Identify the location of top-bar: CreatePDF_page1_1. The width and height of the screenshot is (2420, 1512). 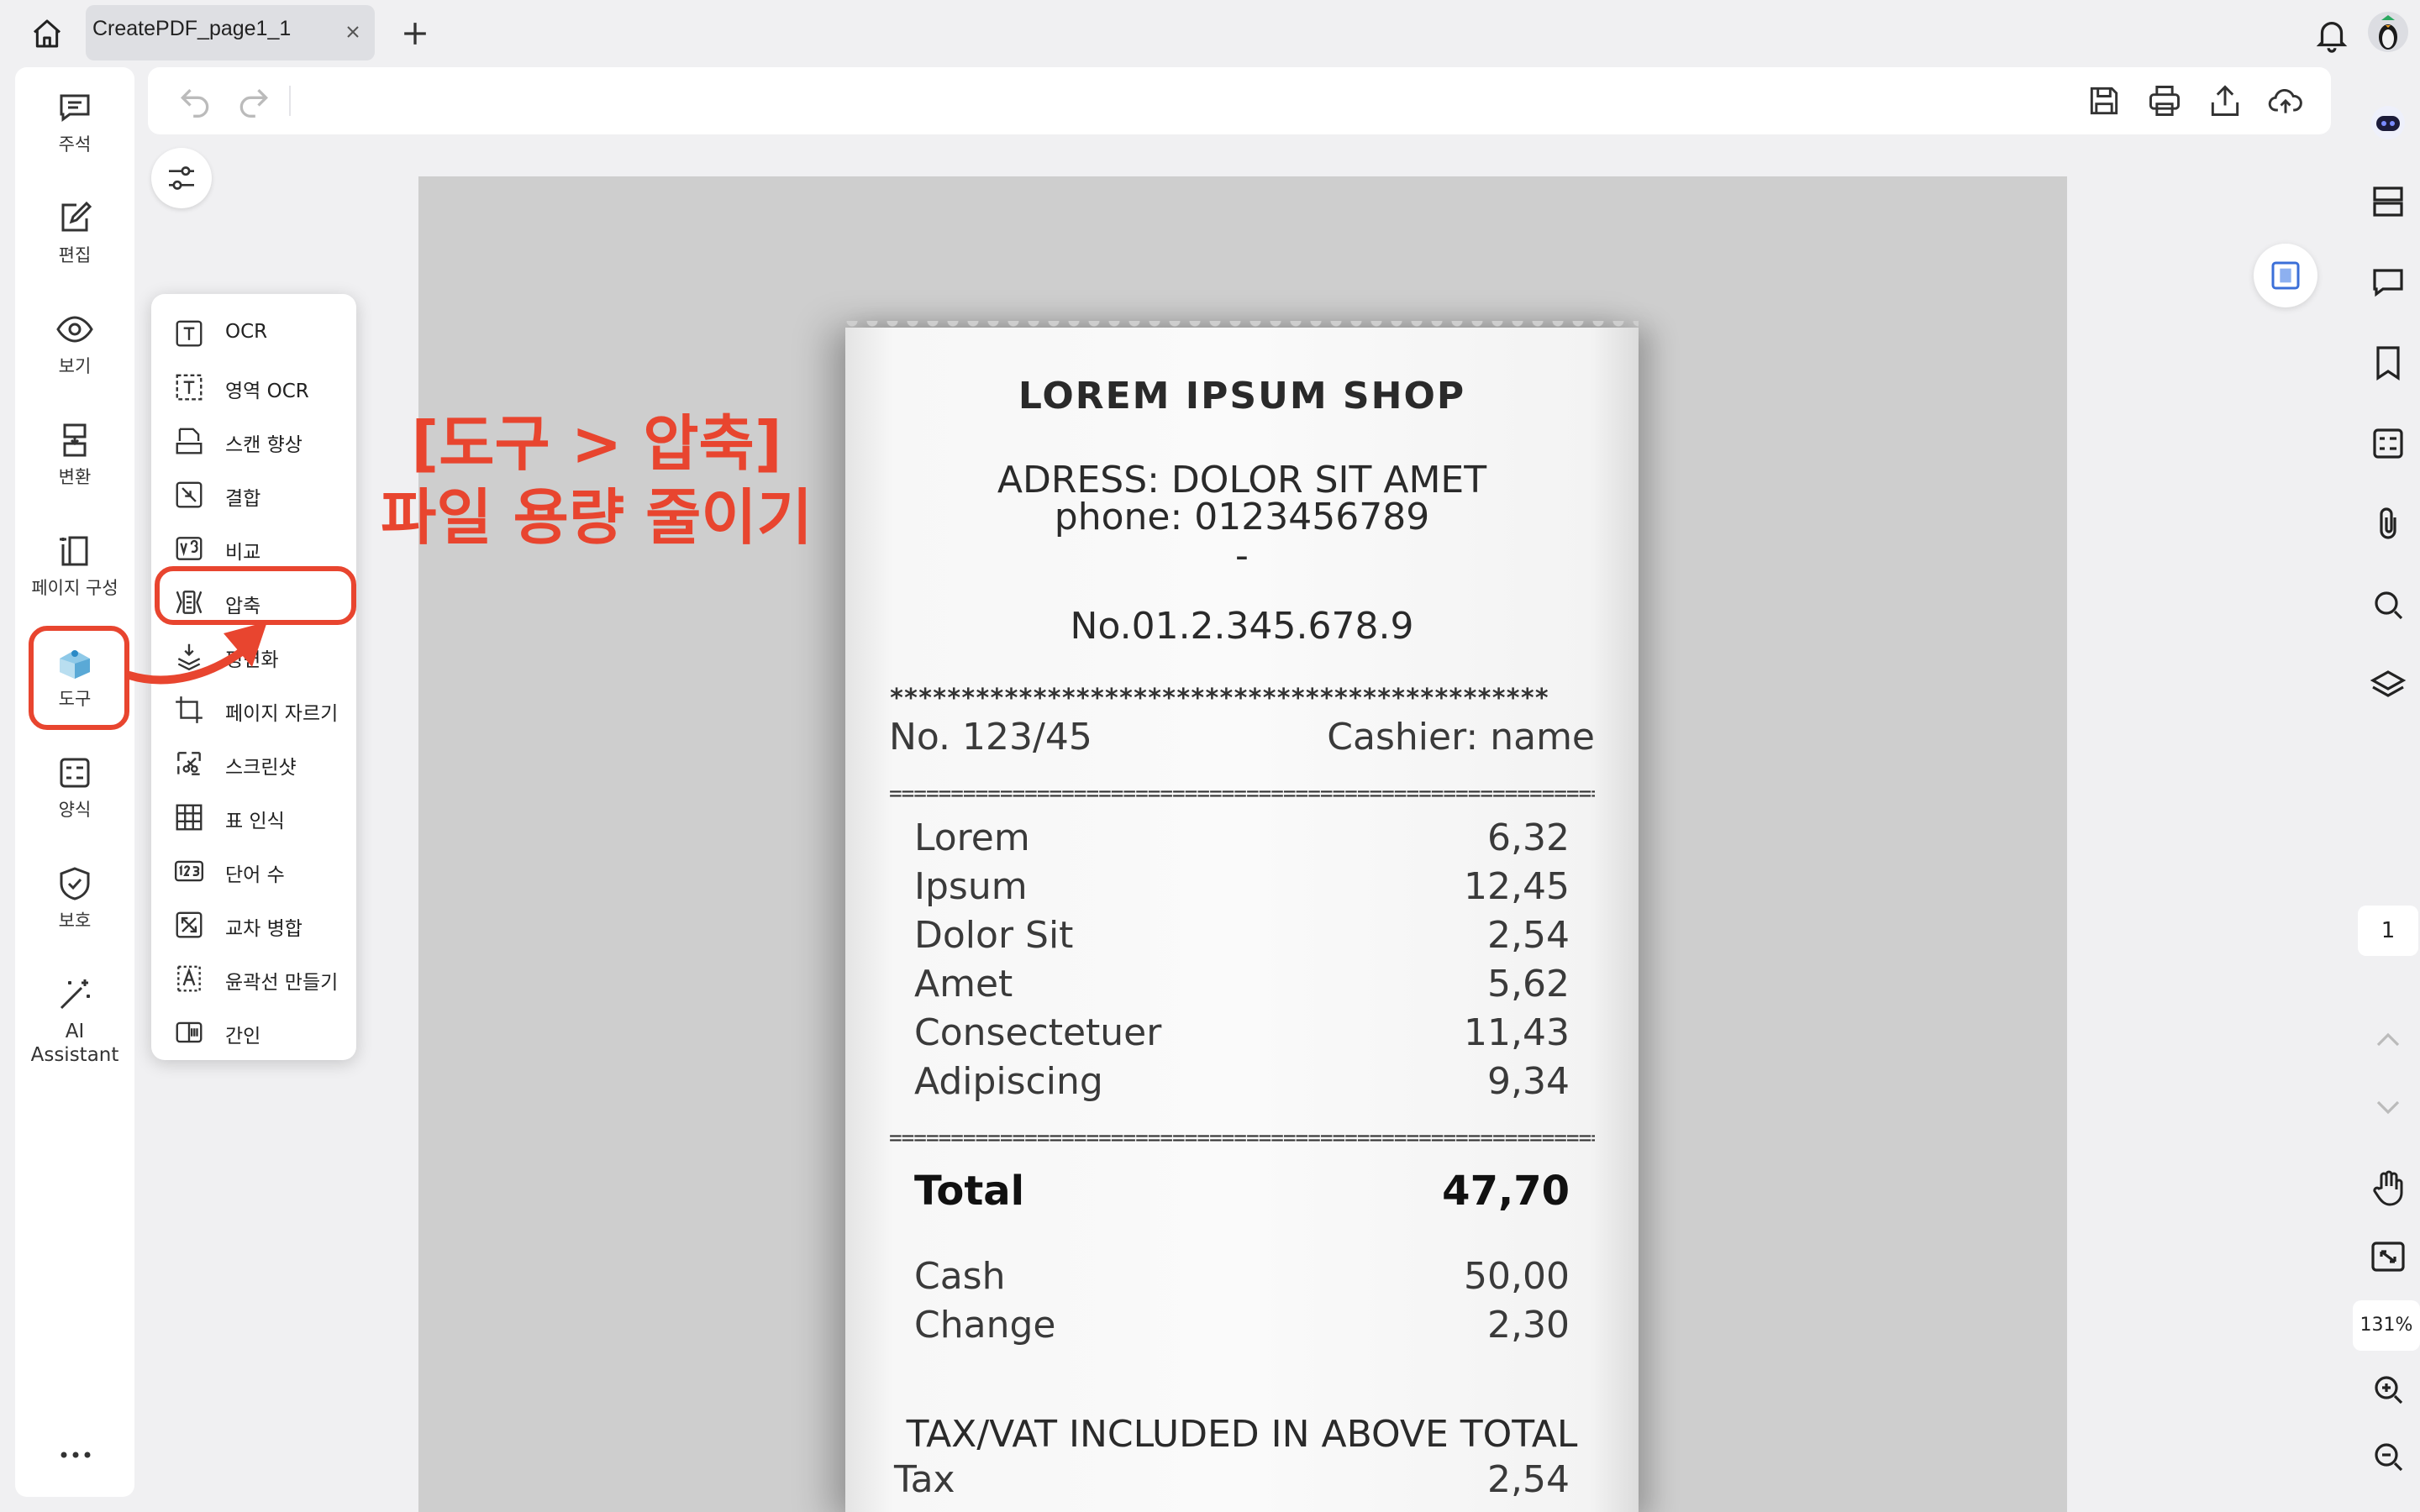
(1210, 33).